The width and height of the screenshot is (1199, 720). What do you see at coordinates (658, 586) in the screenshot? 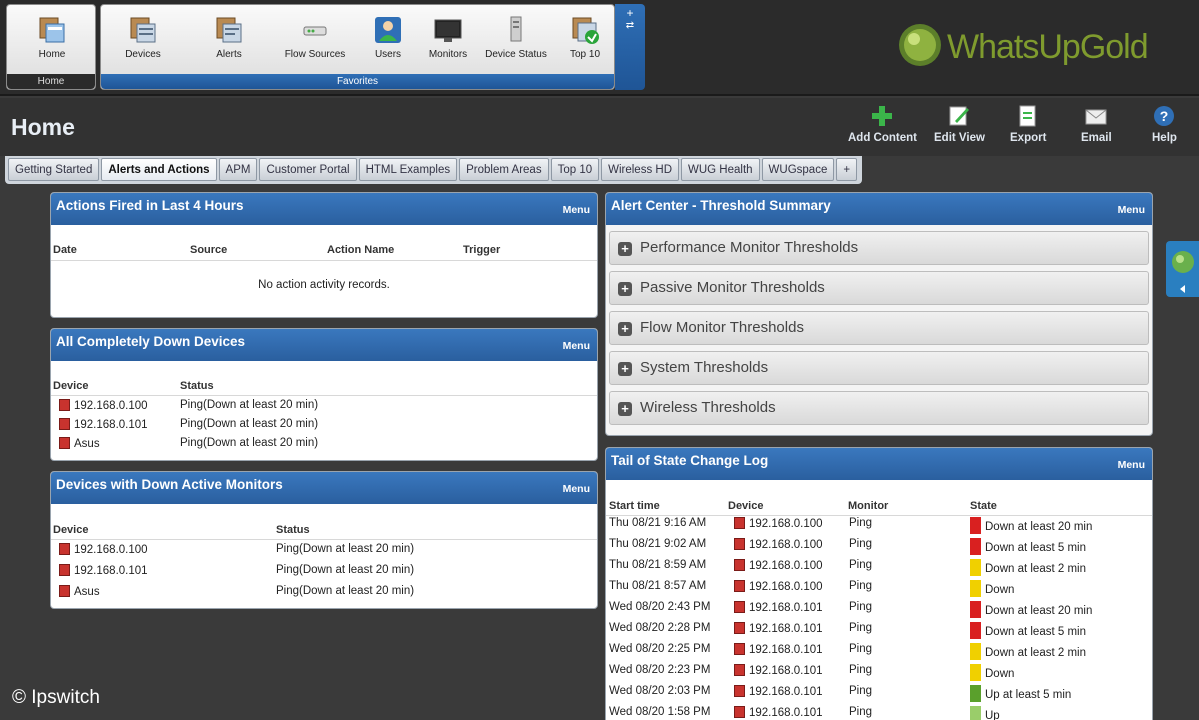
I see `log-start-time-text: Thu 08/21 8:57 AM` at bounding box center [658, 586].